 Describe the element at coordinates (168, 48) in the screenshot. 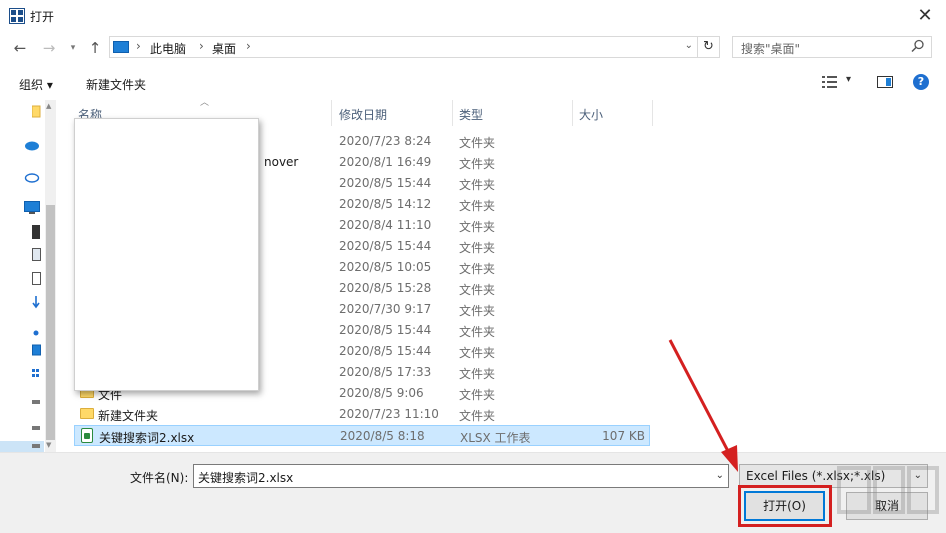

I see `breadcrumb-this-pc: 此电脑` at that location.